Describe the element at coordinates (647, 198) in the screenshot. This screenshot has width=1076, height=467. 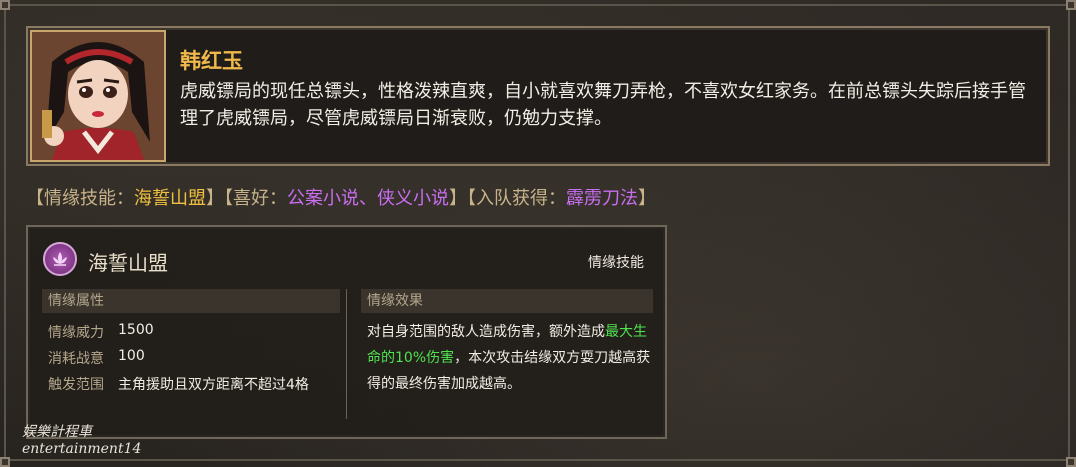
I see `info-suffix: 】` at that location.